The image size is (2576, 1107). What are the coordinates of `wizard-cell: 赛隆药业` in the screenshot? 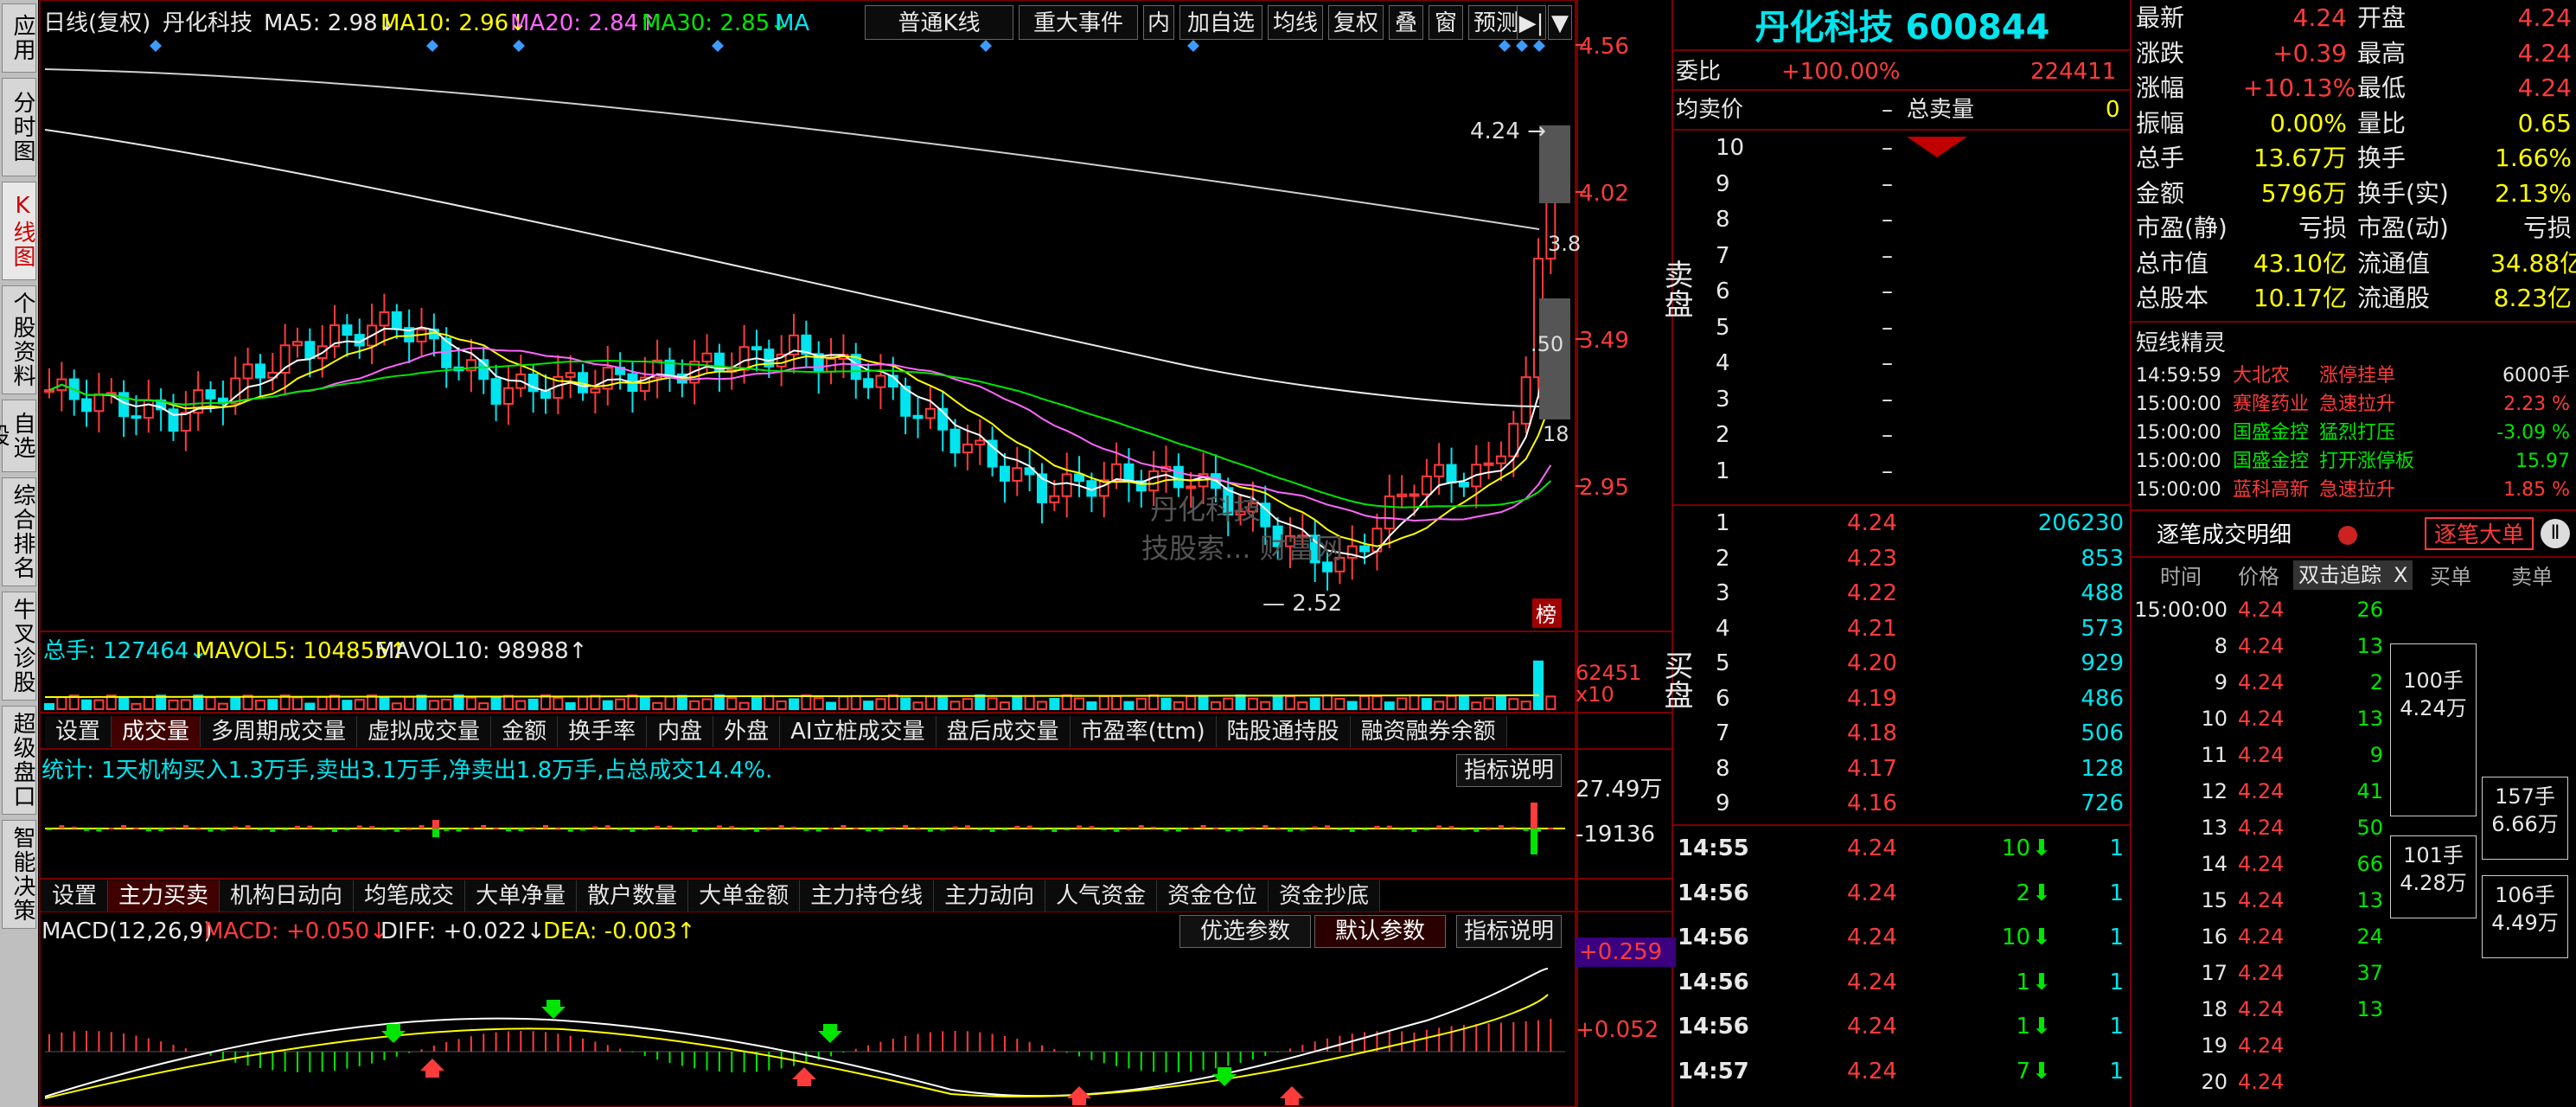 It's located at (2271, 405).